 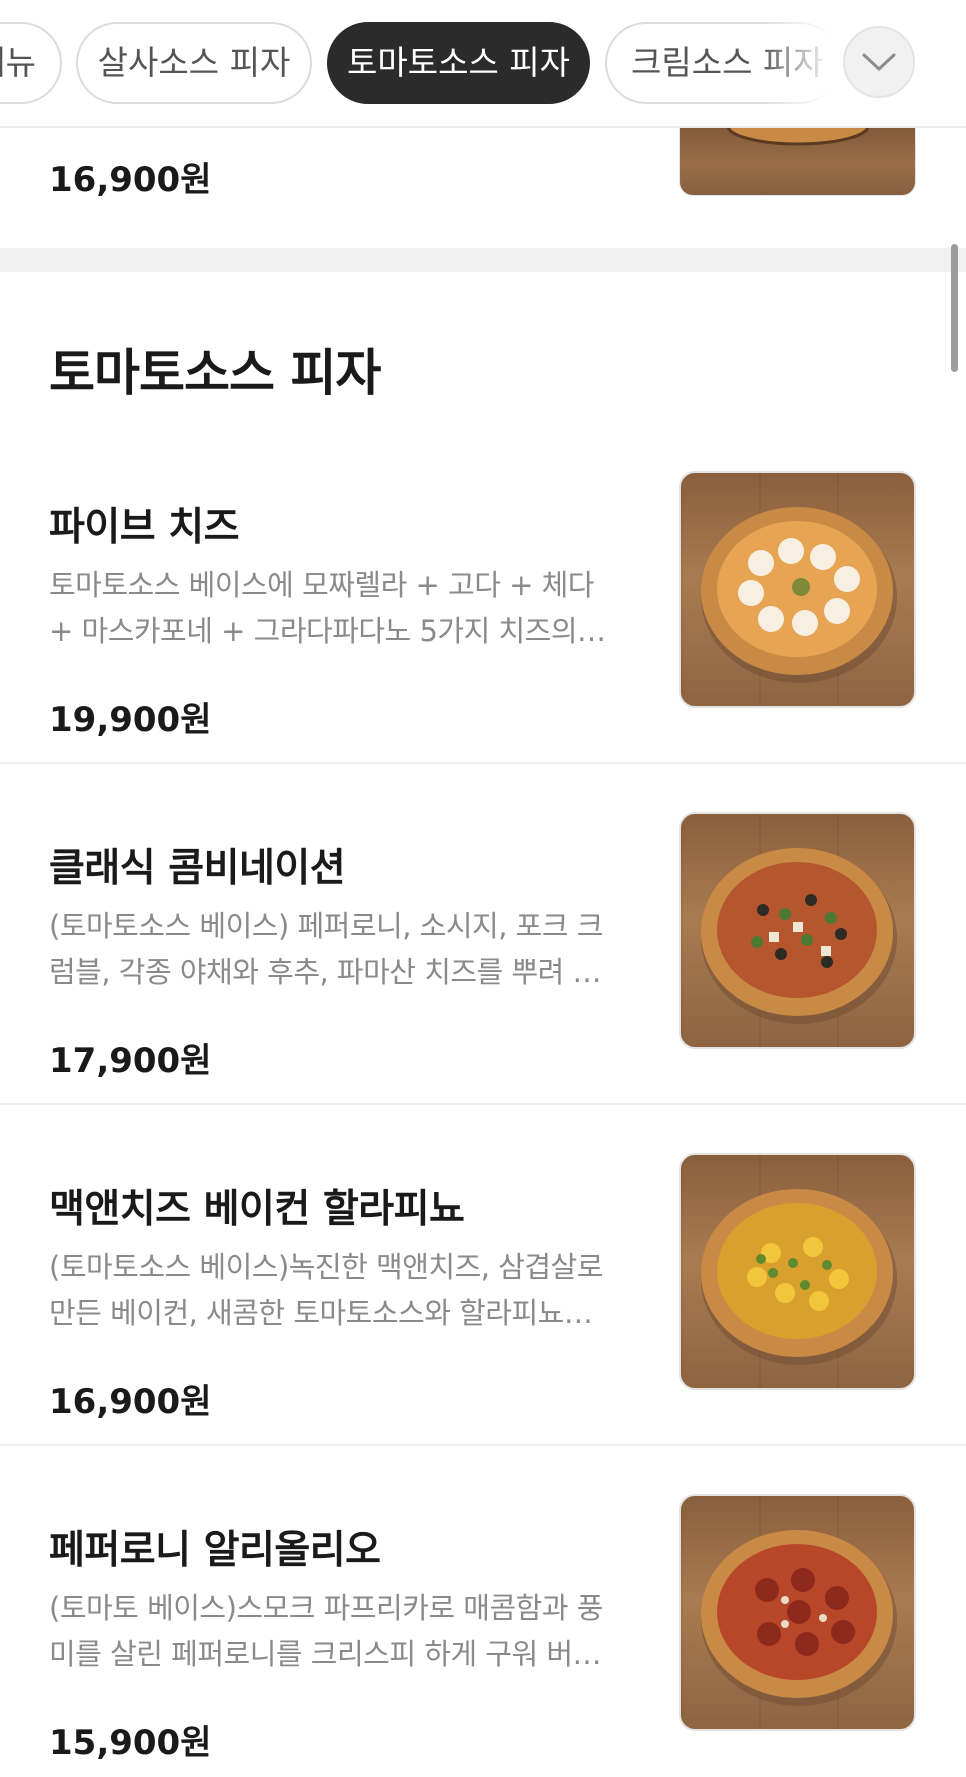 I want to click on chip-fade-overlay, so click(x=805, y=63).